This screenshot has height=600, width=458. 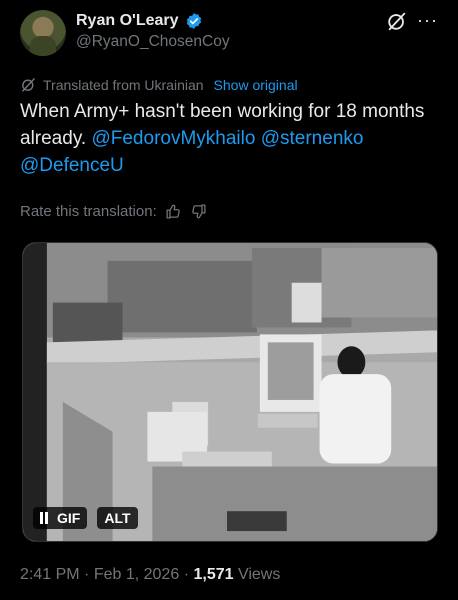 I want to click on rate-translation-label: Rate this translation:, so click(x=88, y=211).